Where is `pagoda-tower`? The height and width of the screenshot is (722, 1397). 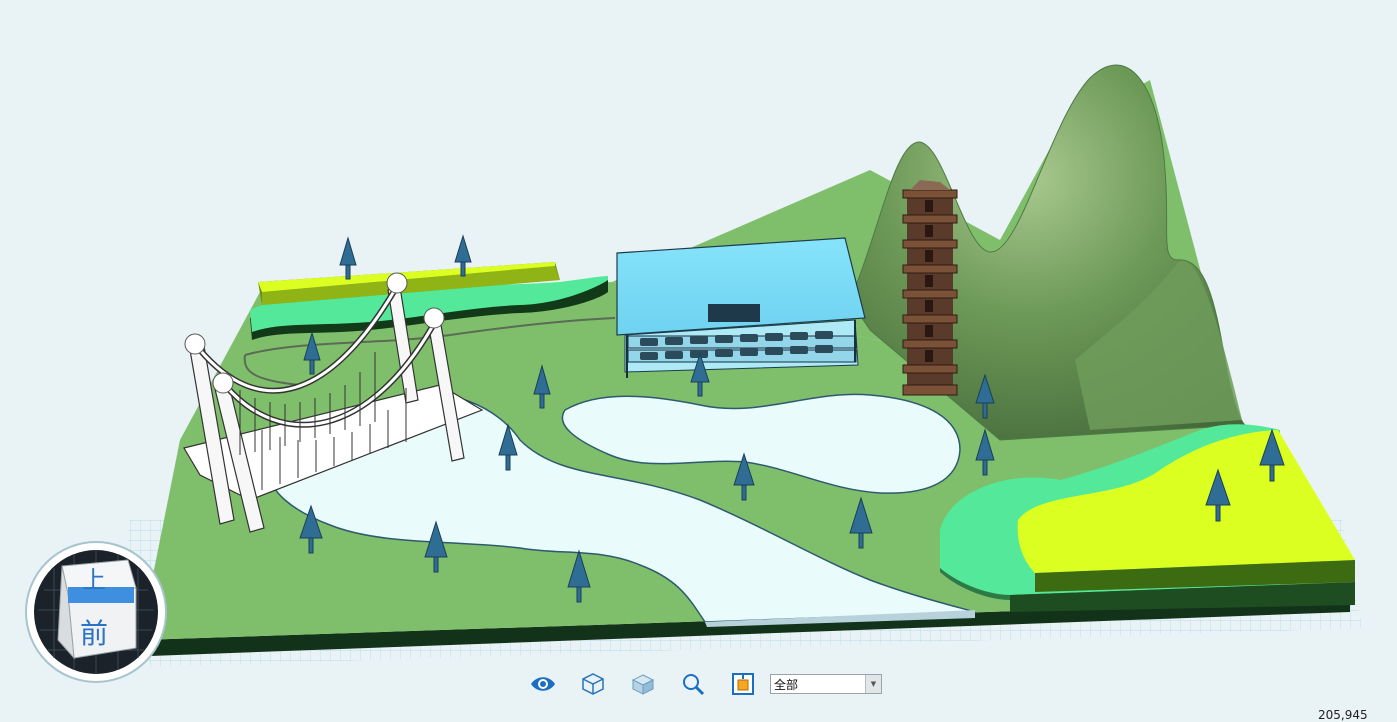
pagoda-tower is located at coordinates (930, 288).